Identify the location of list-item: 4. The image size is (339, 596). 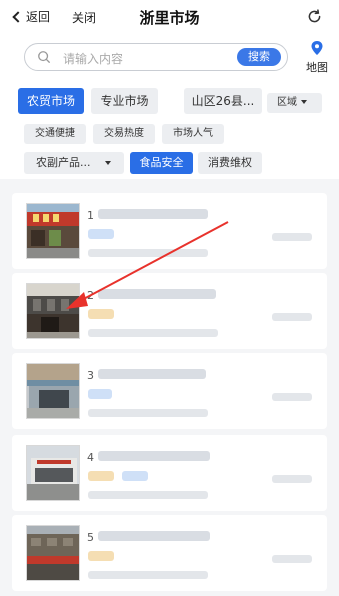
(169, 473).